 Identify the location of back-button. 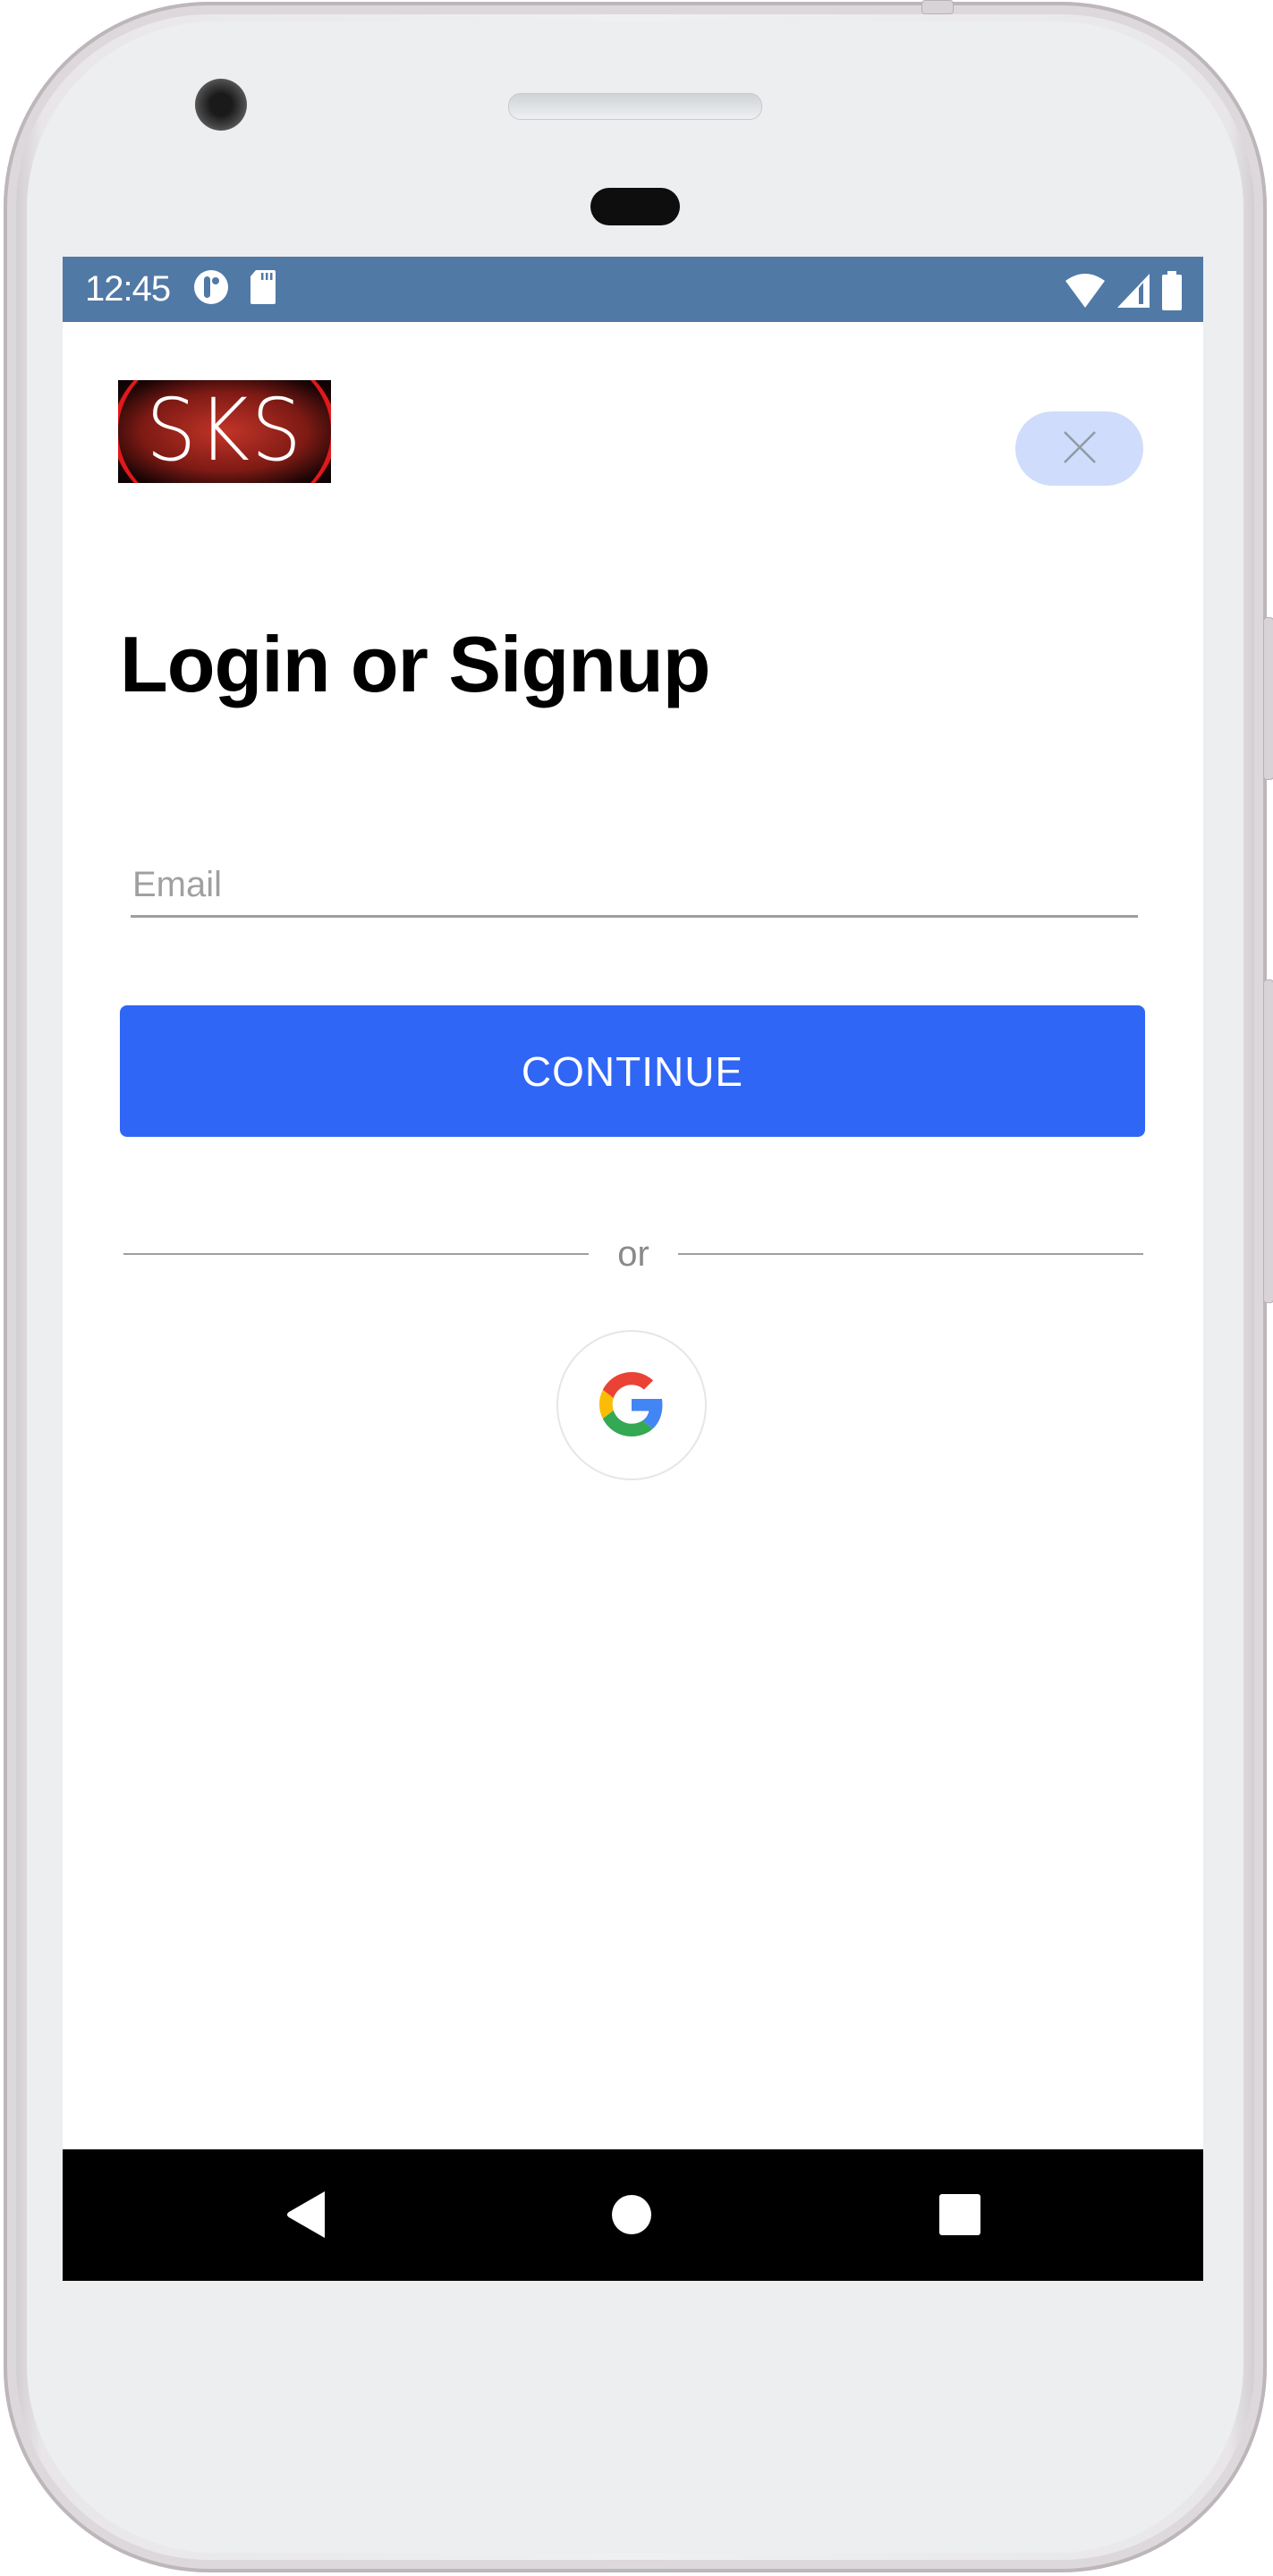
(306, 2216).